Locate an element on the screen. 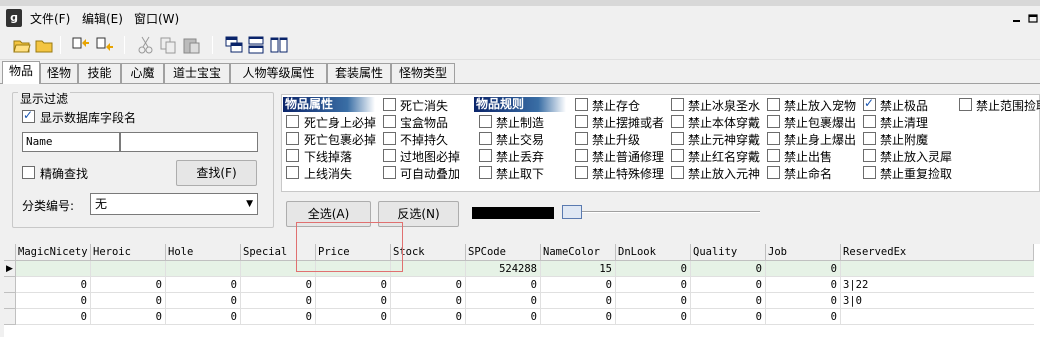 This screenshot has height=337, width=1040. menu-file: 文件(F) is located at coordinates (50, 18).